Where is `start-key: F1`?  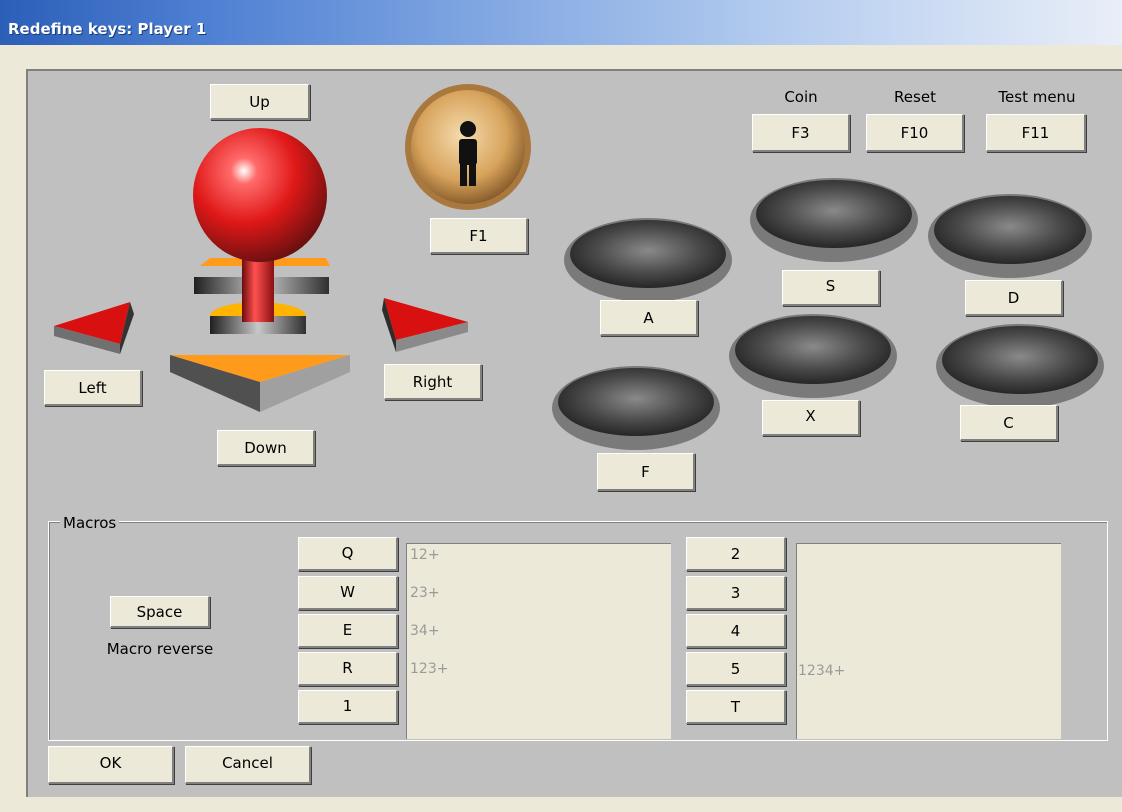
start-key: F1 is located at coordinates (479, 236).